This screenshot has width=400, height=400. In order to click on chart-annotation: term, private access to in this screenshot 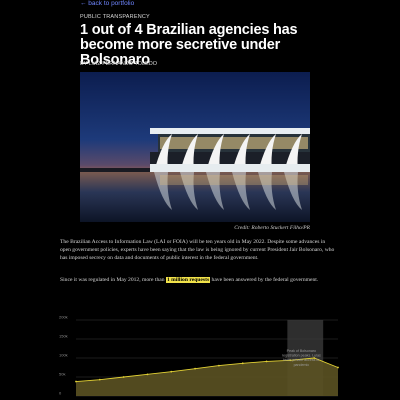, I will do `click(301, 360)`.